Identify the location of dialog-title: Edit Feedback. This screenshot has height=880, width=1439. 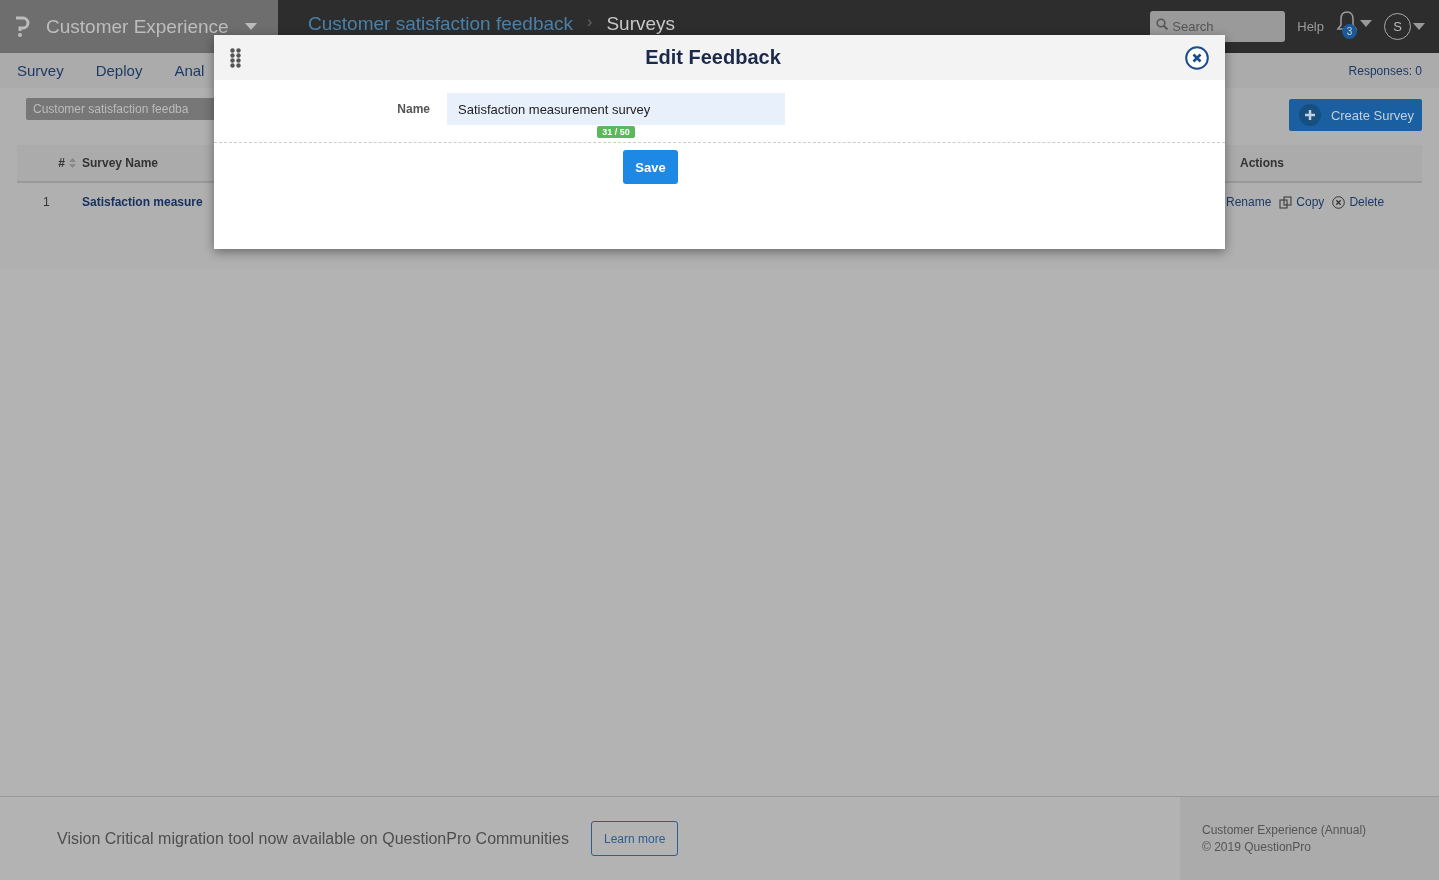
(713, 57).